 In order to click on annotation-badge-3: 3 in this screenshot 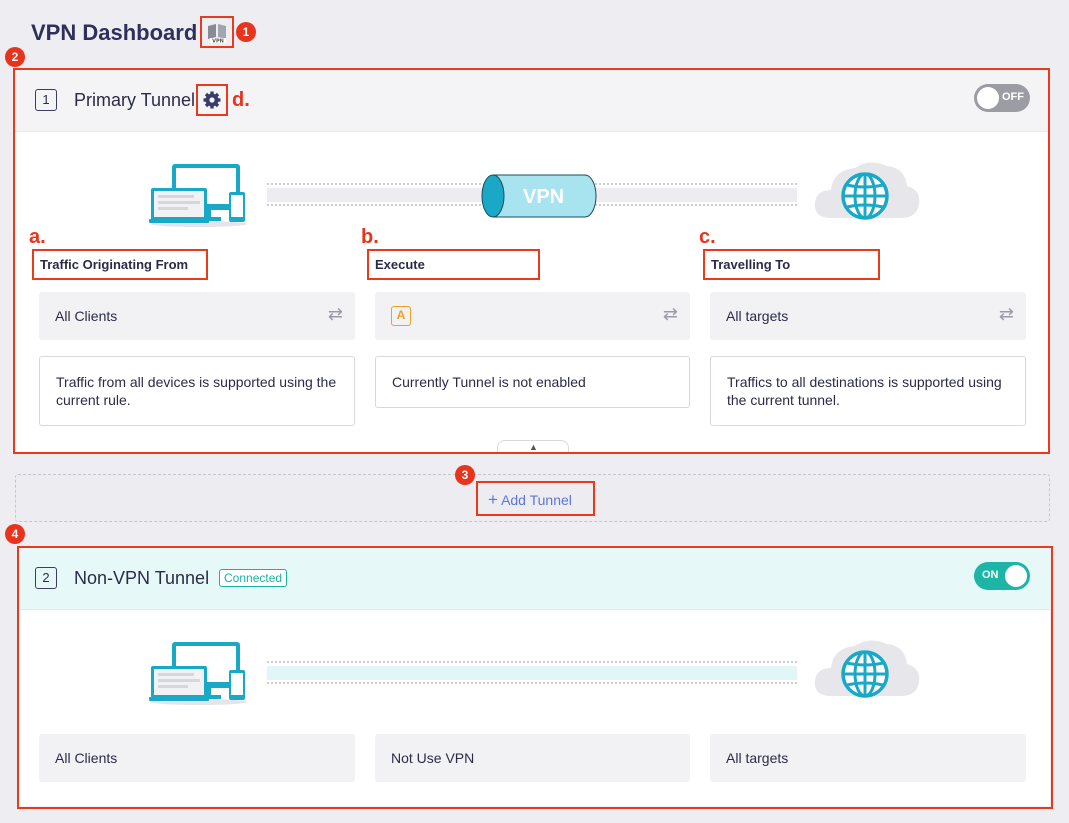, I will do `click(465, 475)`.